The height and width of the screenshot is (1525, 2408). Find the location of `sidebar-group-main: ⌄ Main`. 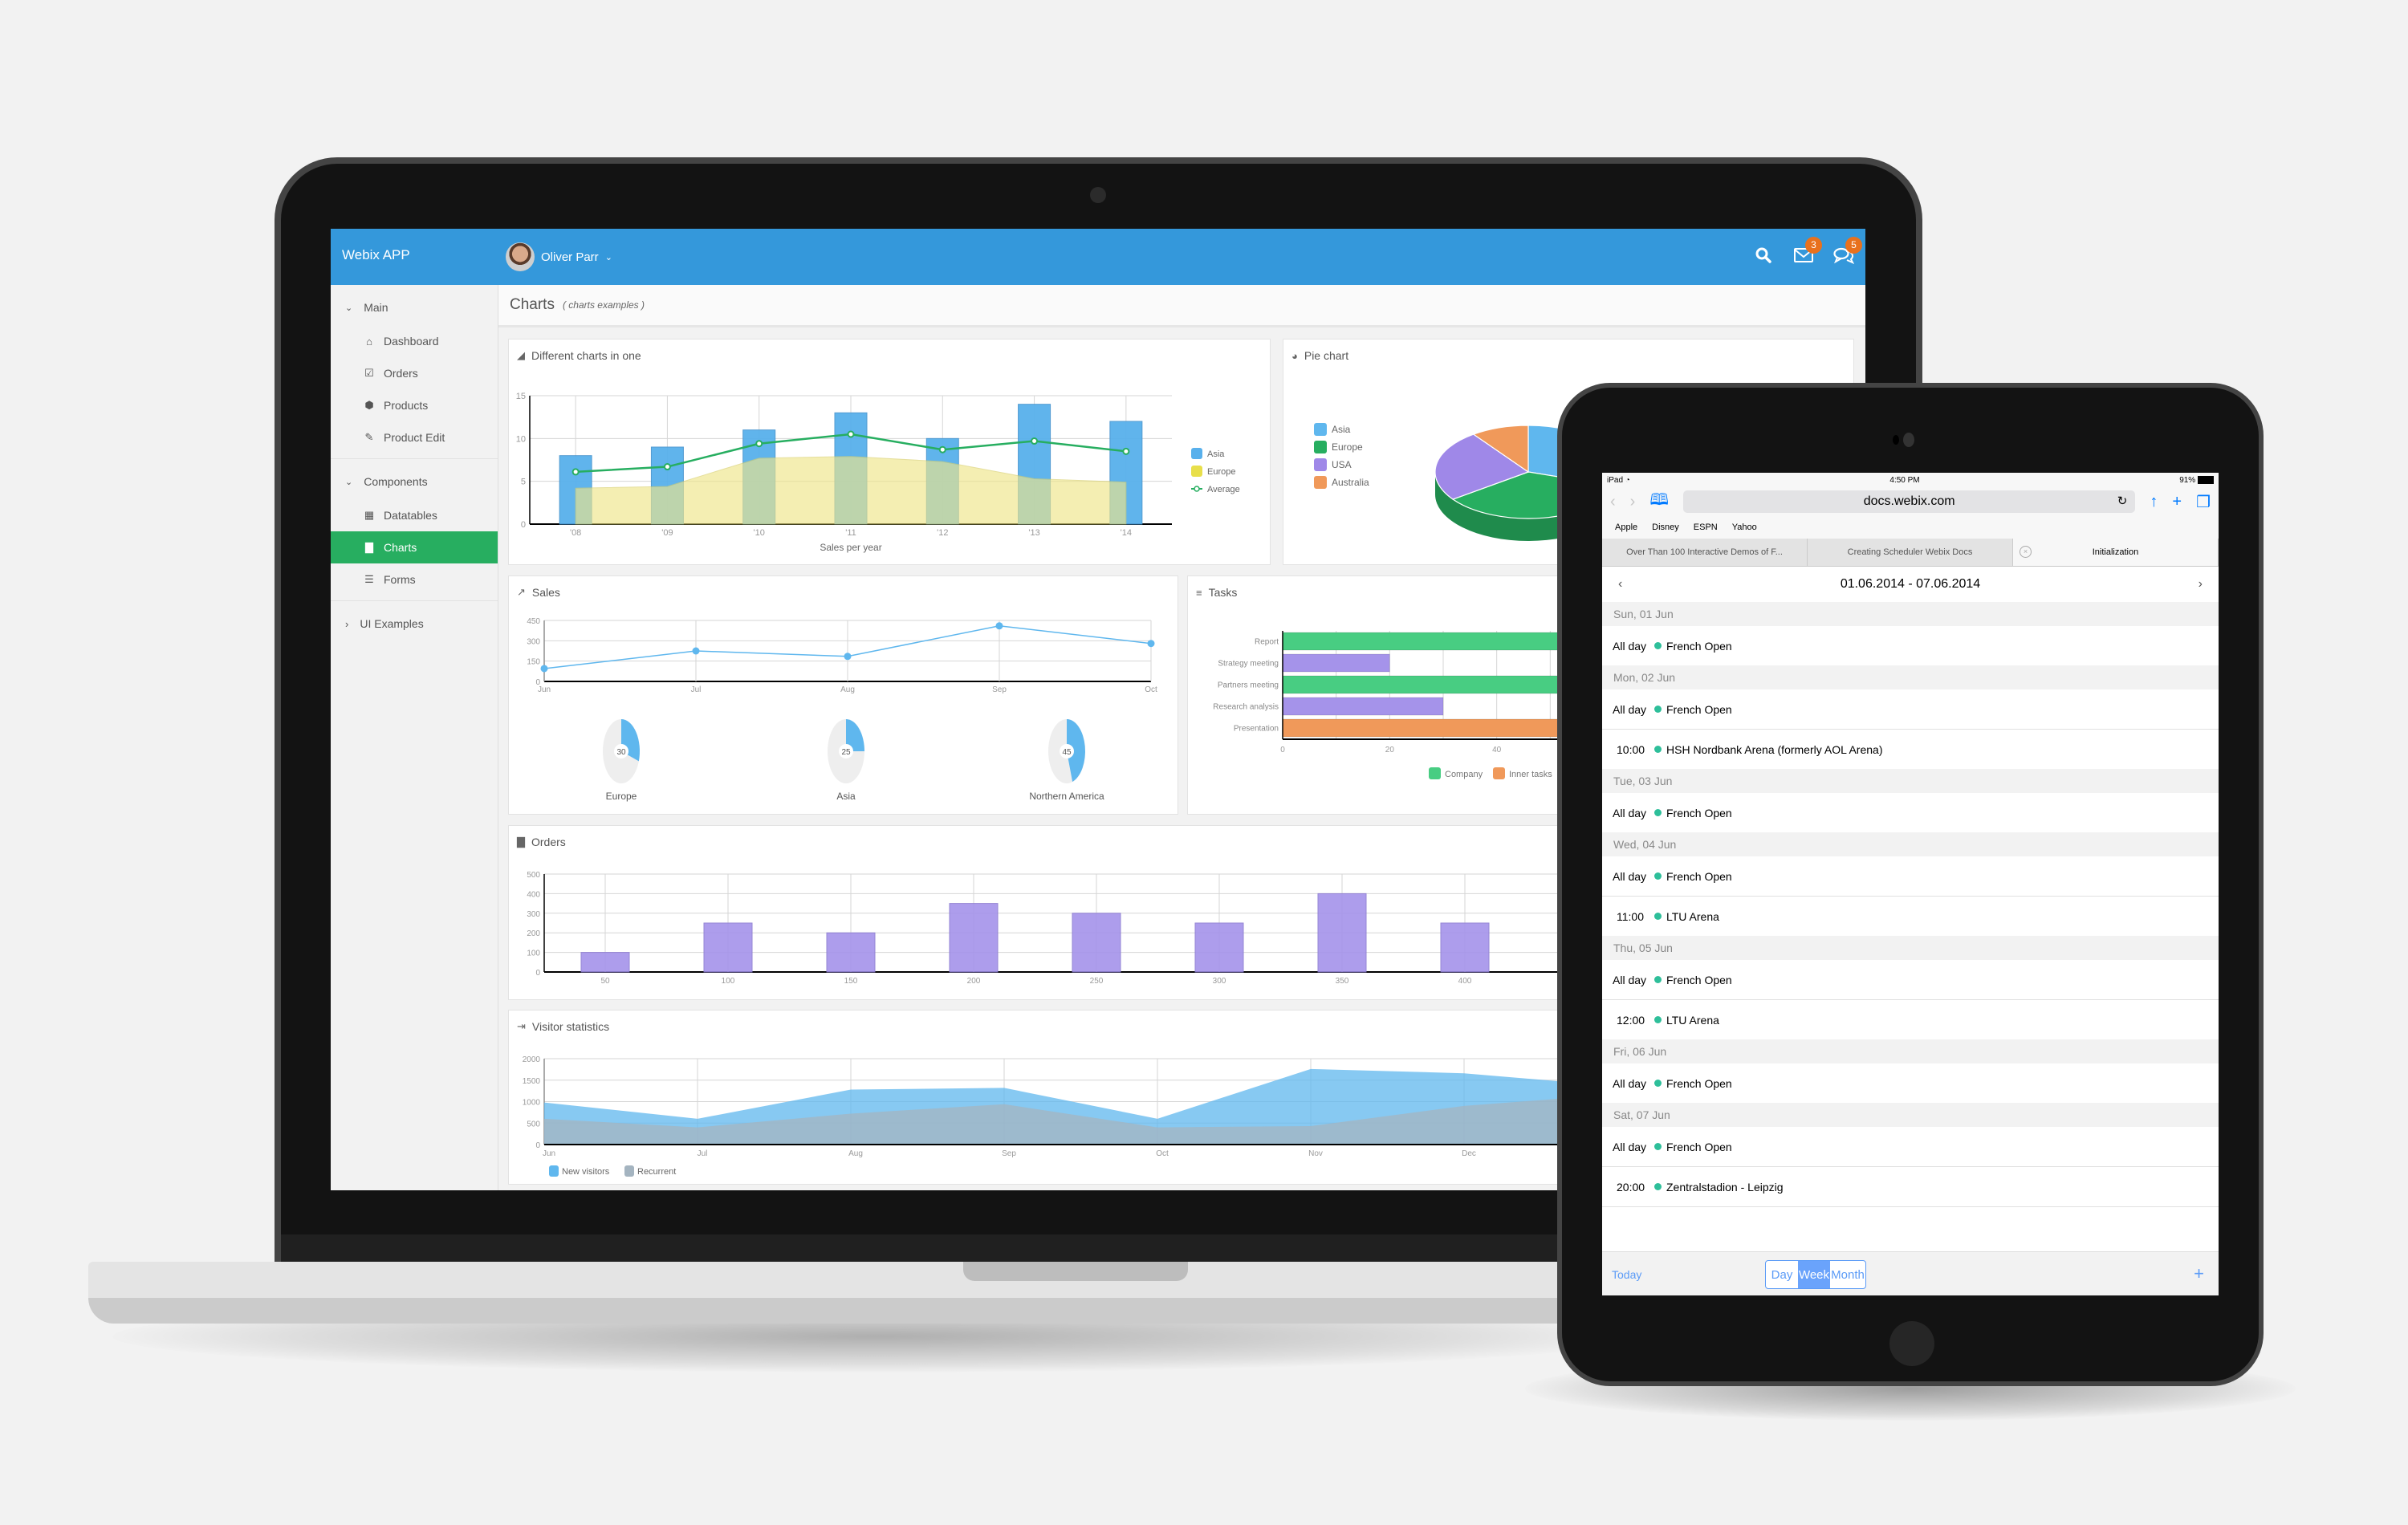

sidebar-group-main: ⌄ Main is located at coordinates (414, 307).